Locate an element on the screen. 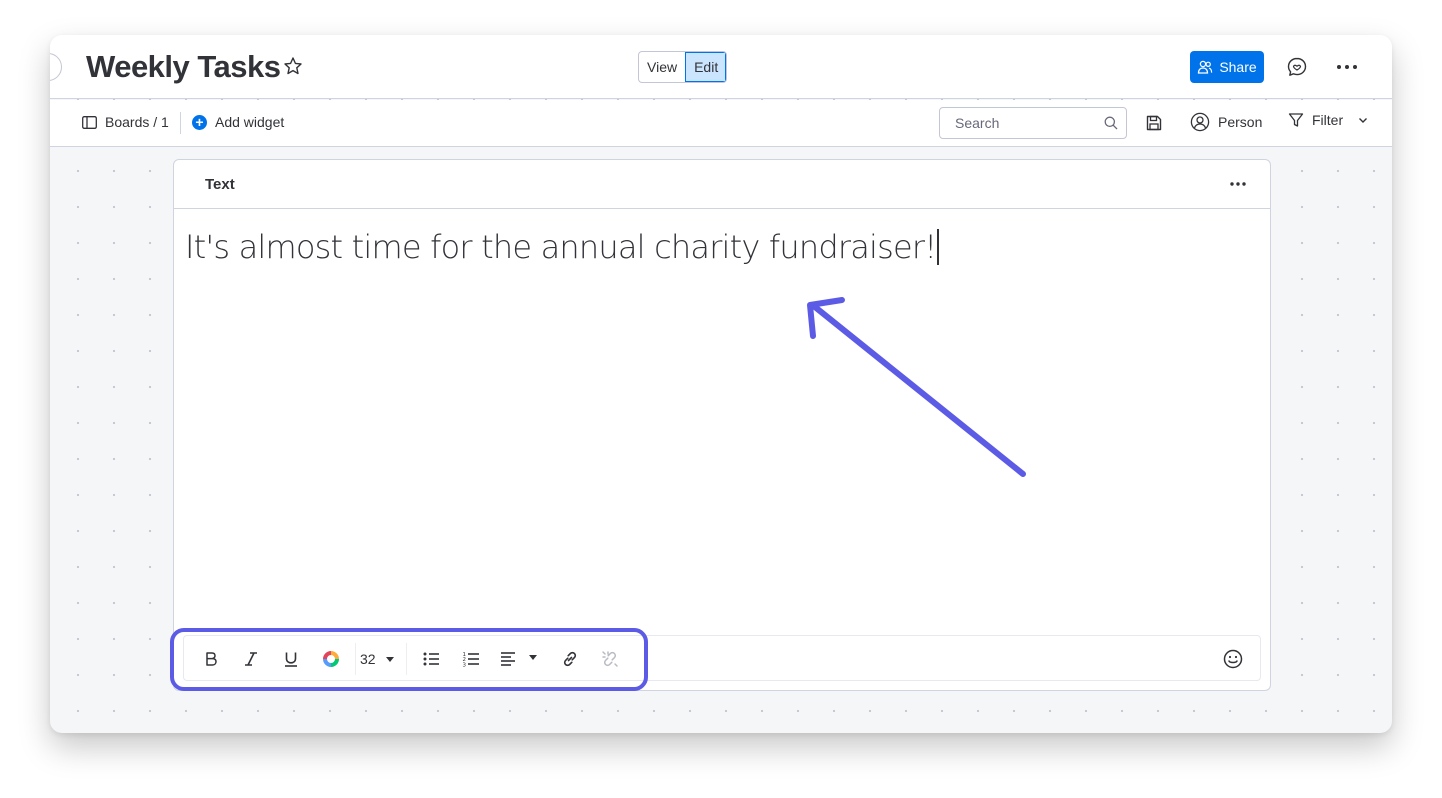 The width and height of the screenshot is (1442, 798). search-box is located at coordinates (1033, 123).